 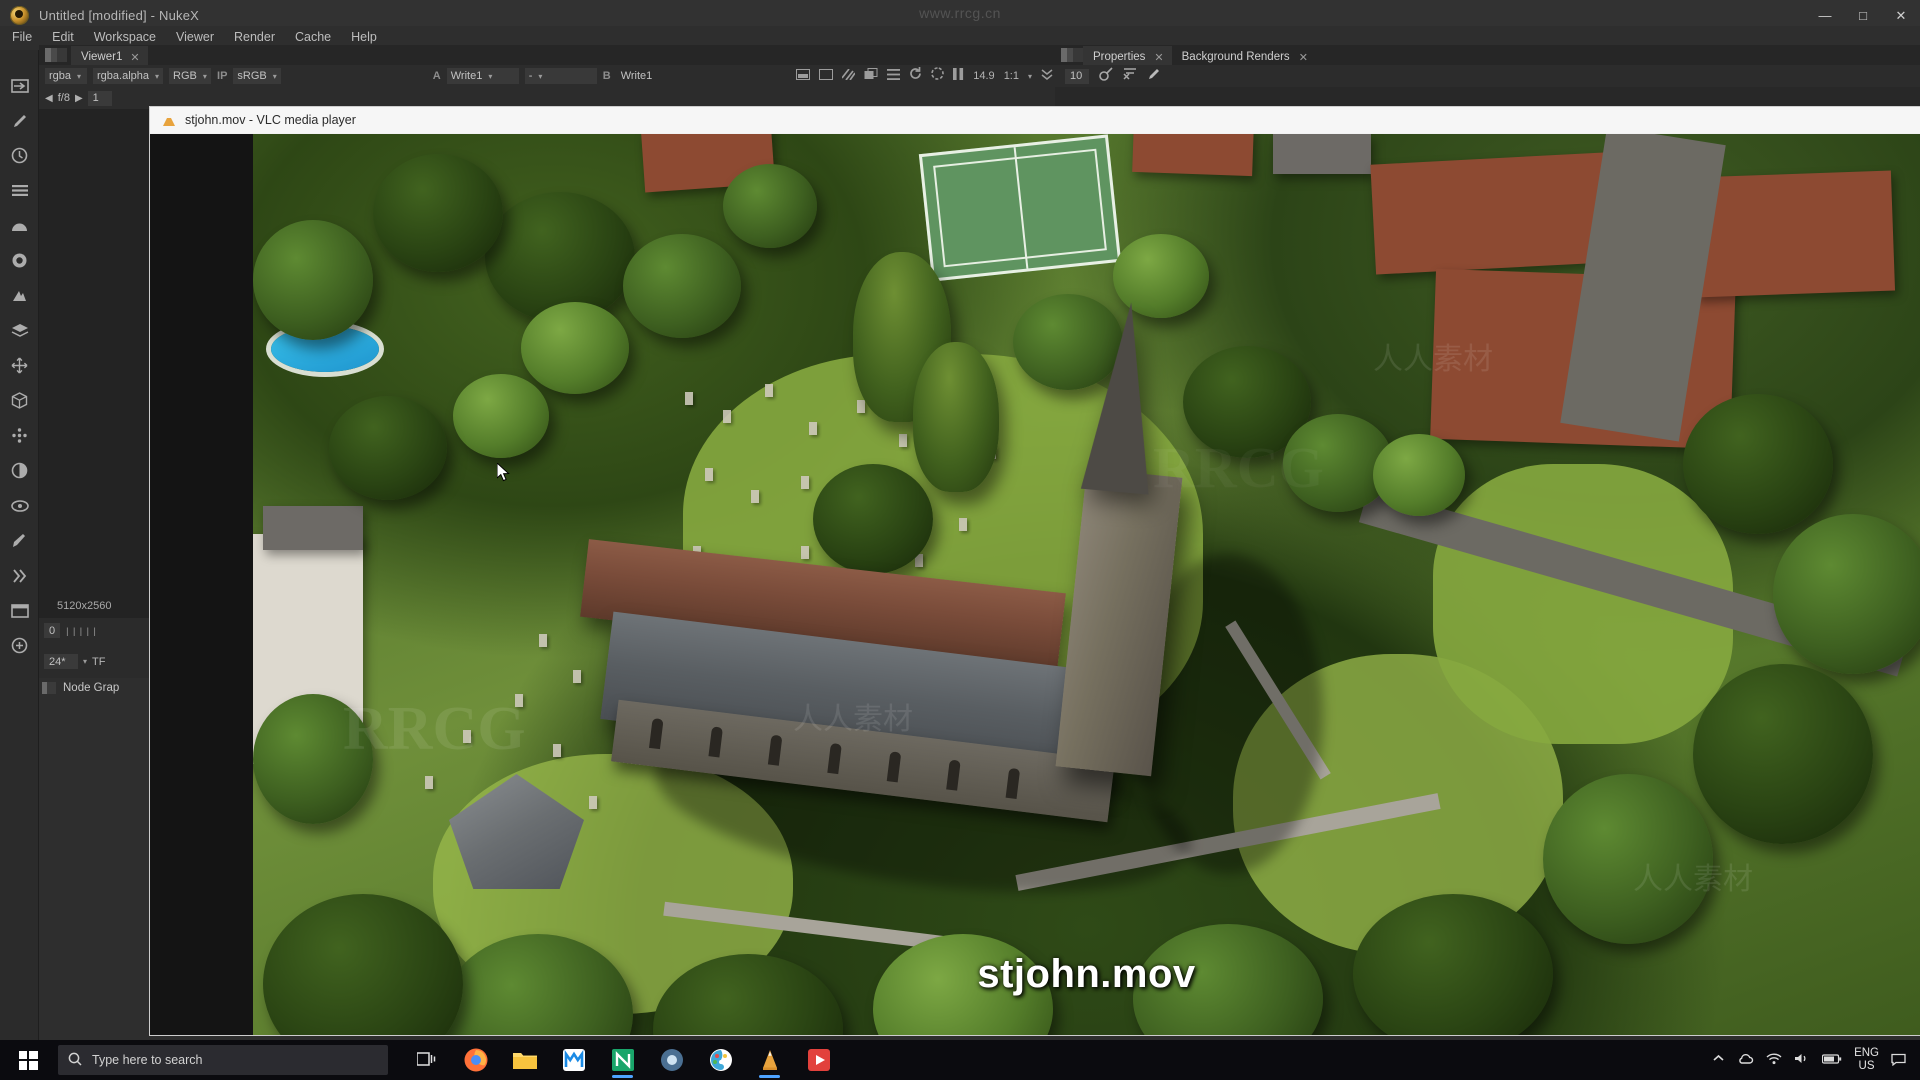 What do you see at coordinates (19, 120) in the screenshot?
I see `draw-pen-icon` at bounding box center [19, 120].